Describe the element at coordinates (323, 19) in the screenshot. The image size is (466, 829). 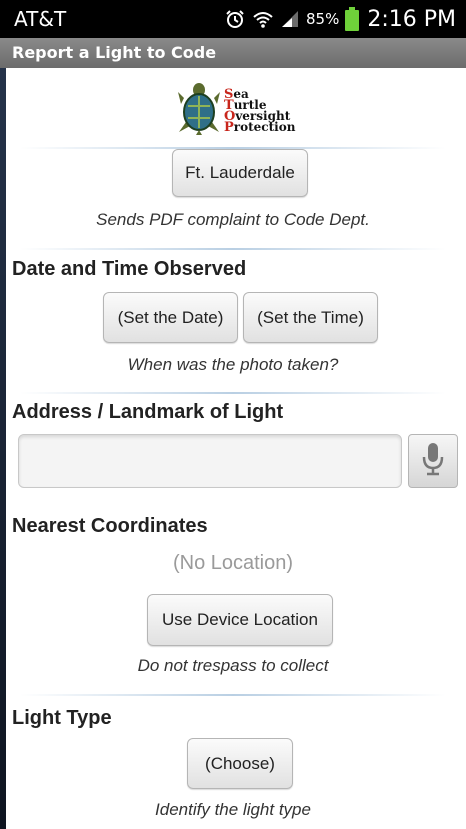
I see `battery-percent: 85%` at that location.